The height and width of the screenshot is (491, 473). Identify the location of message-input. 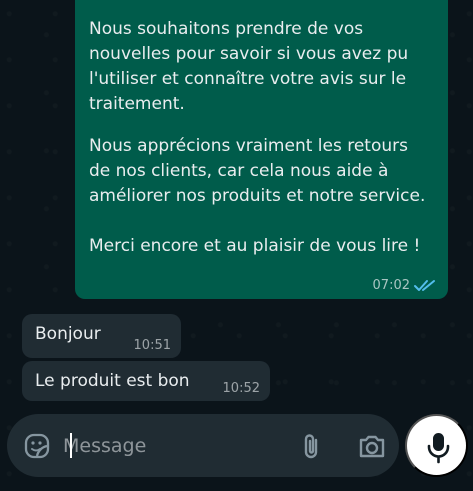
(173, 446).